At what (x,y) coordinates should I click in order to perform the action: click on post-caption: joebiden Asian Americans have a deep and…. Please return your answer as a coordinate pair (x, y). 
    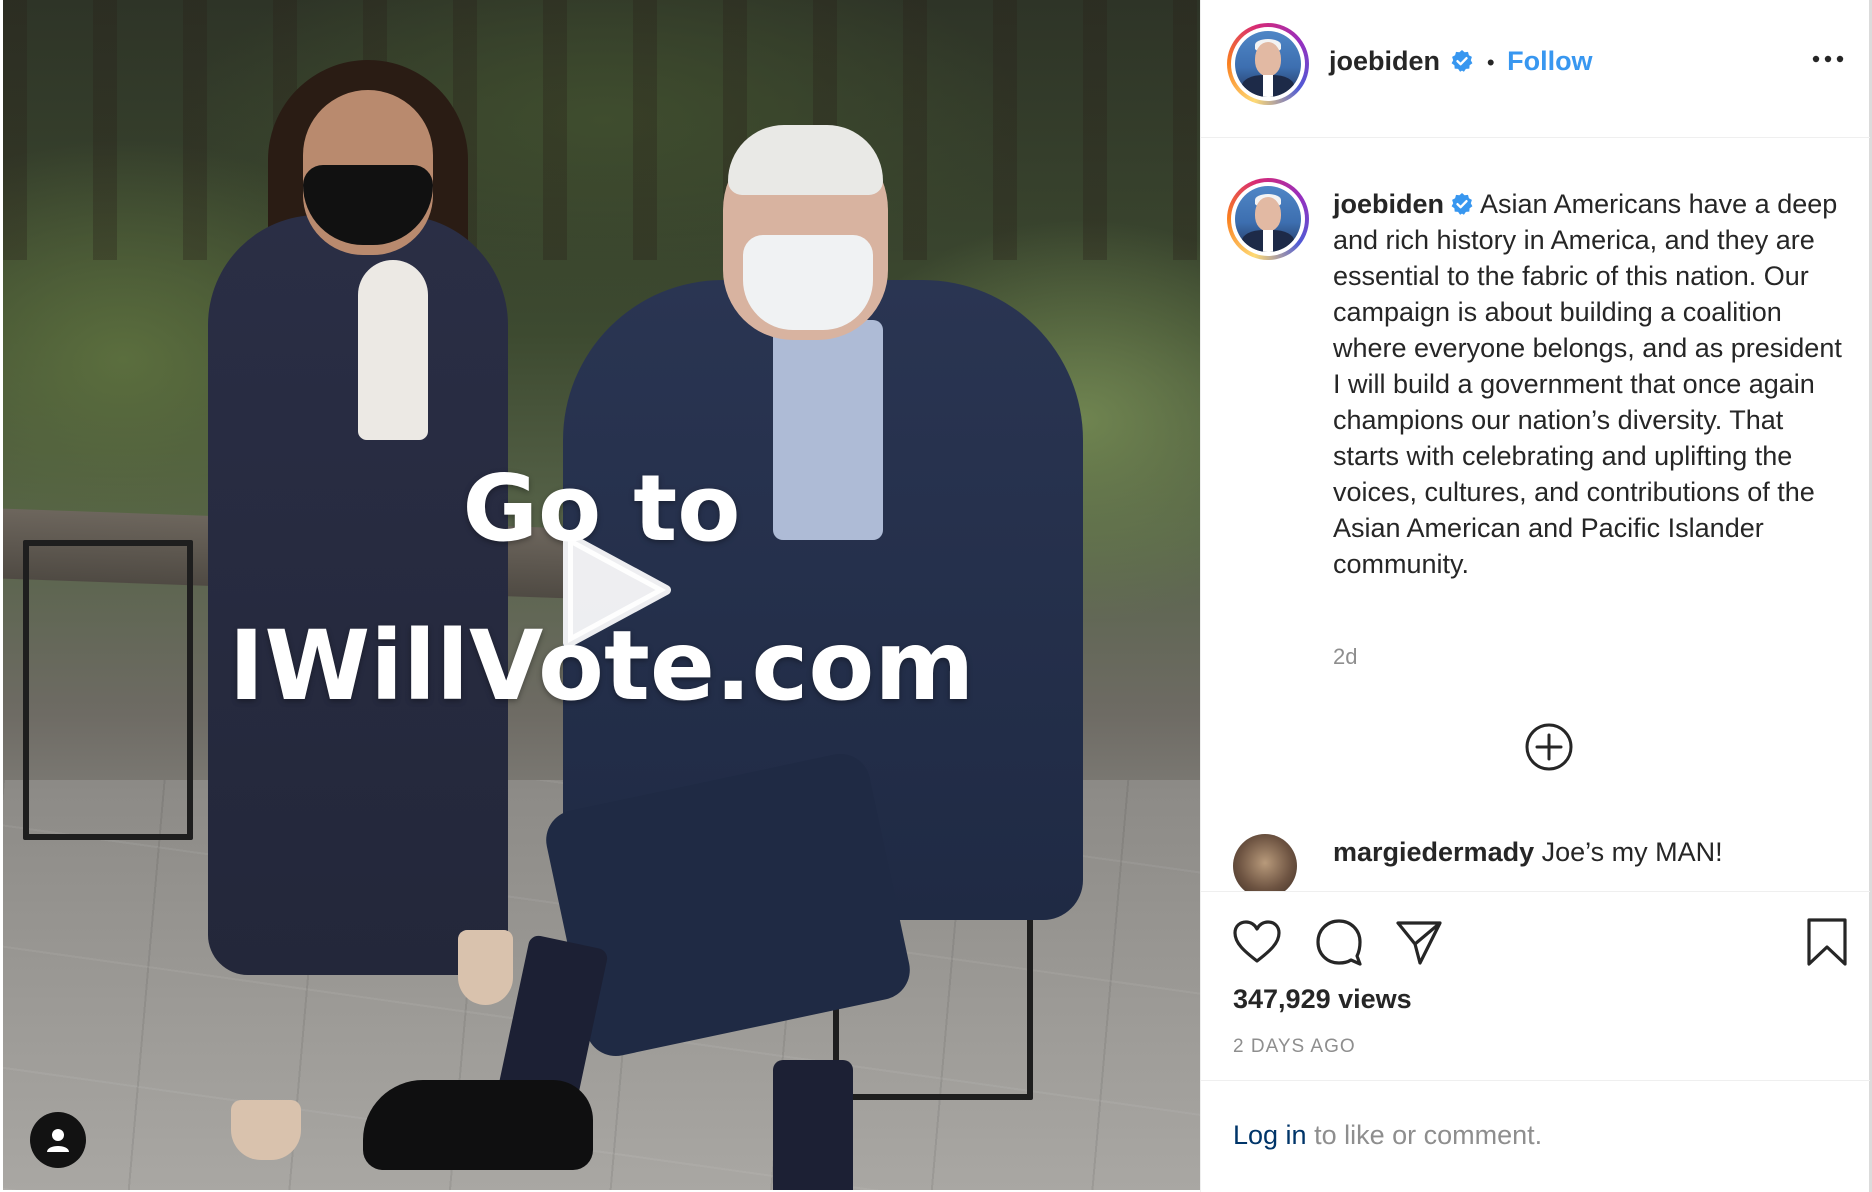
    Looking at the image, I should click on (1593, 384).